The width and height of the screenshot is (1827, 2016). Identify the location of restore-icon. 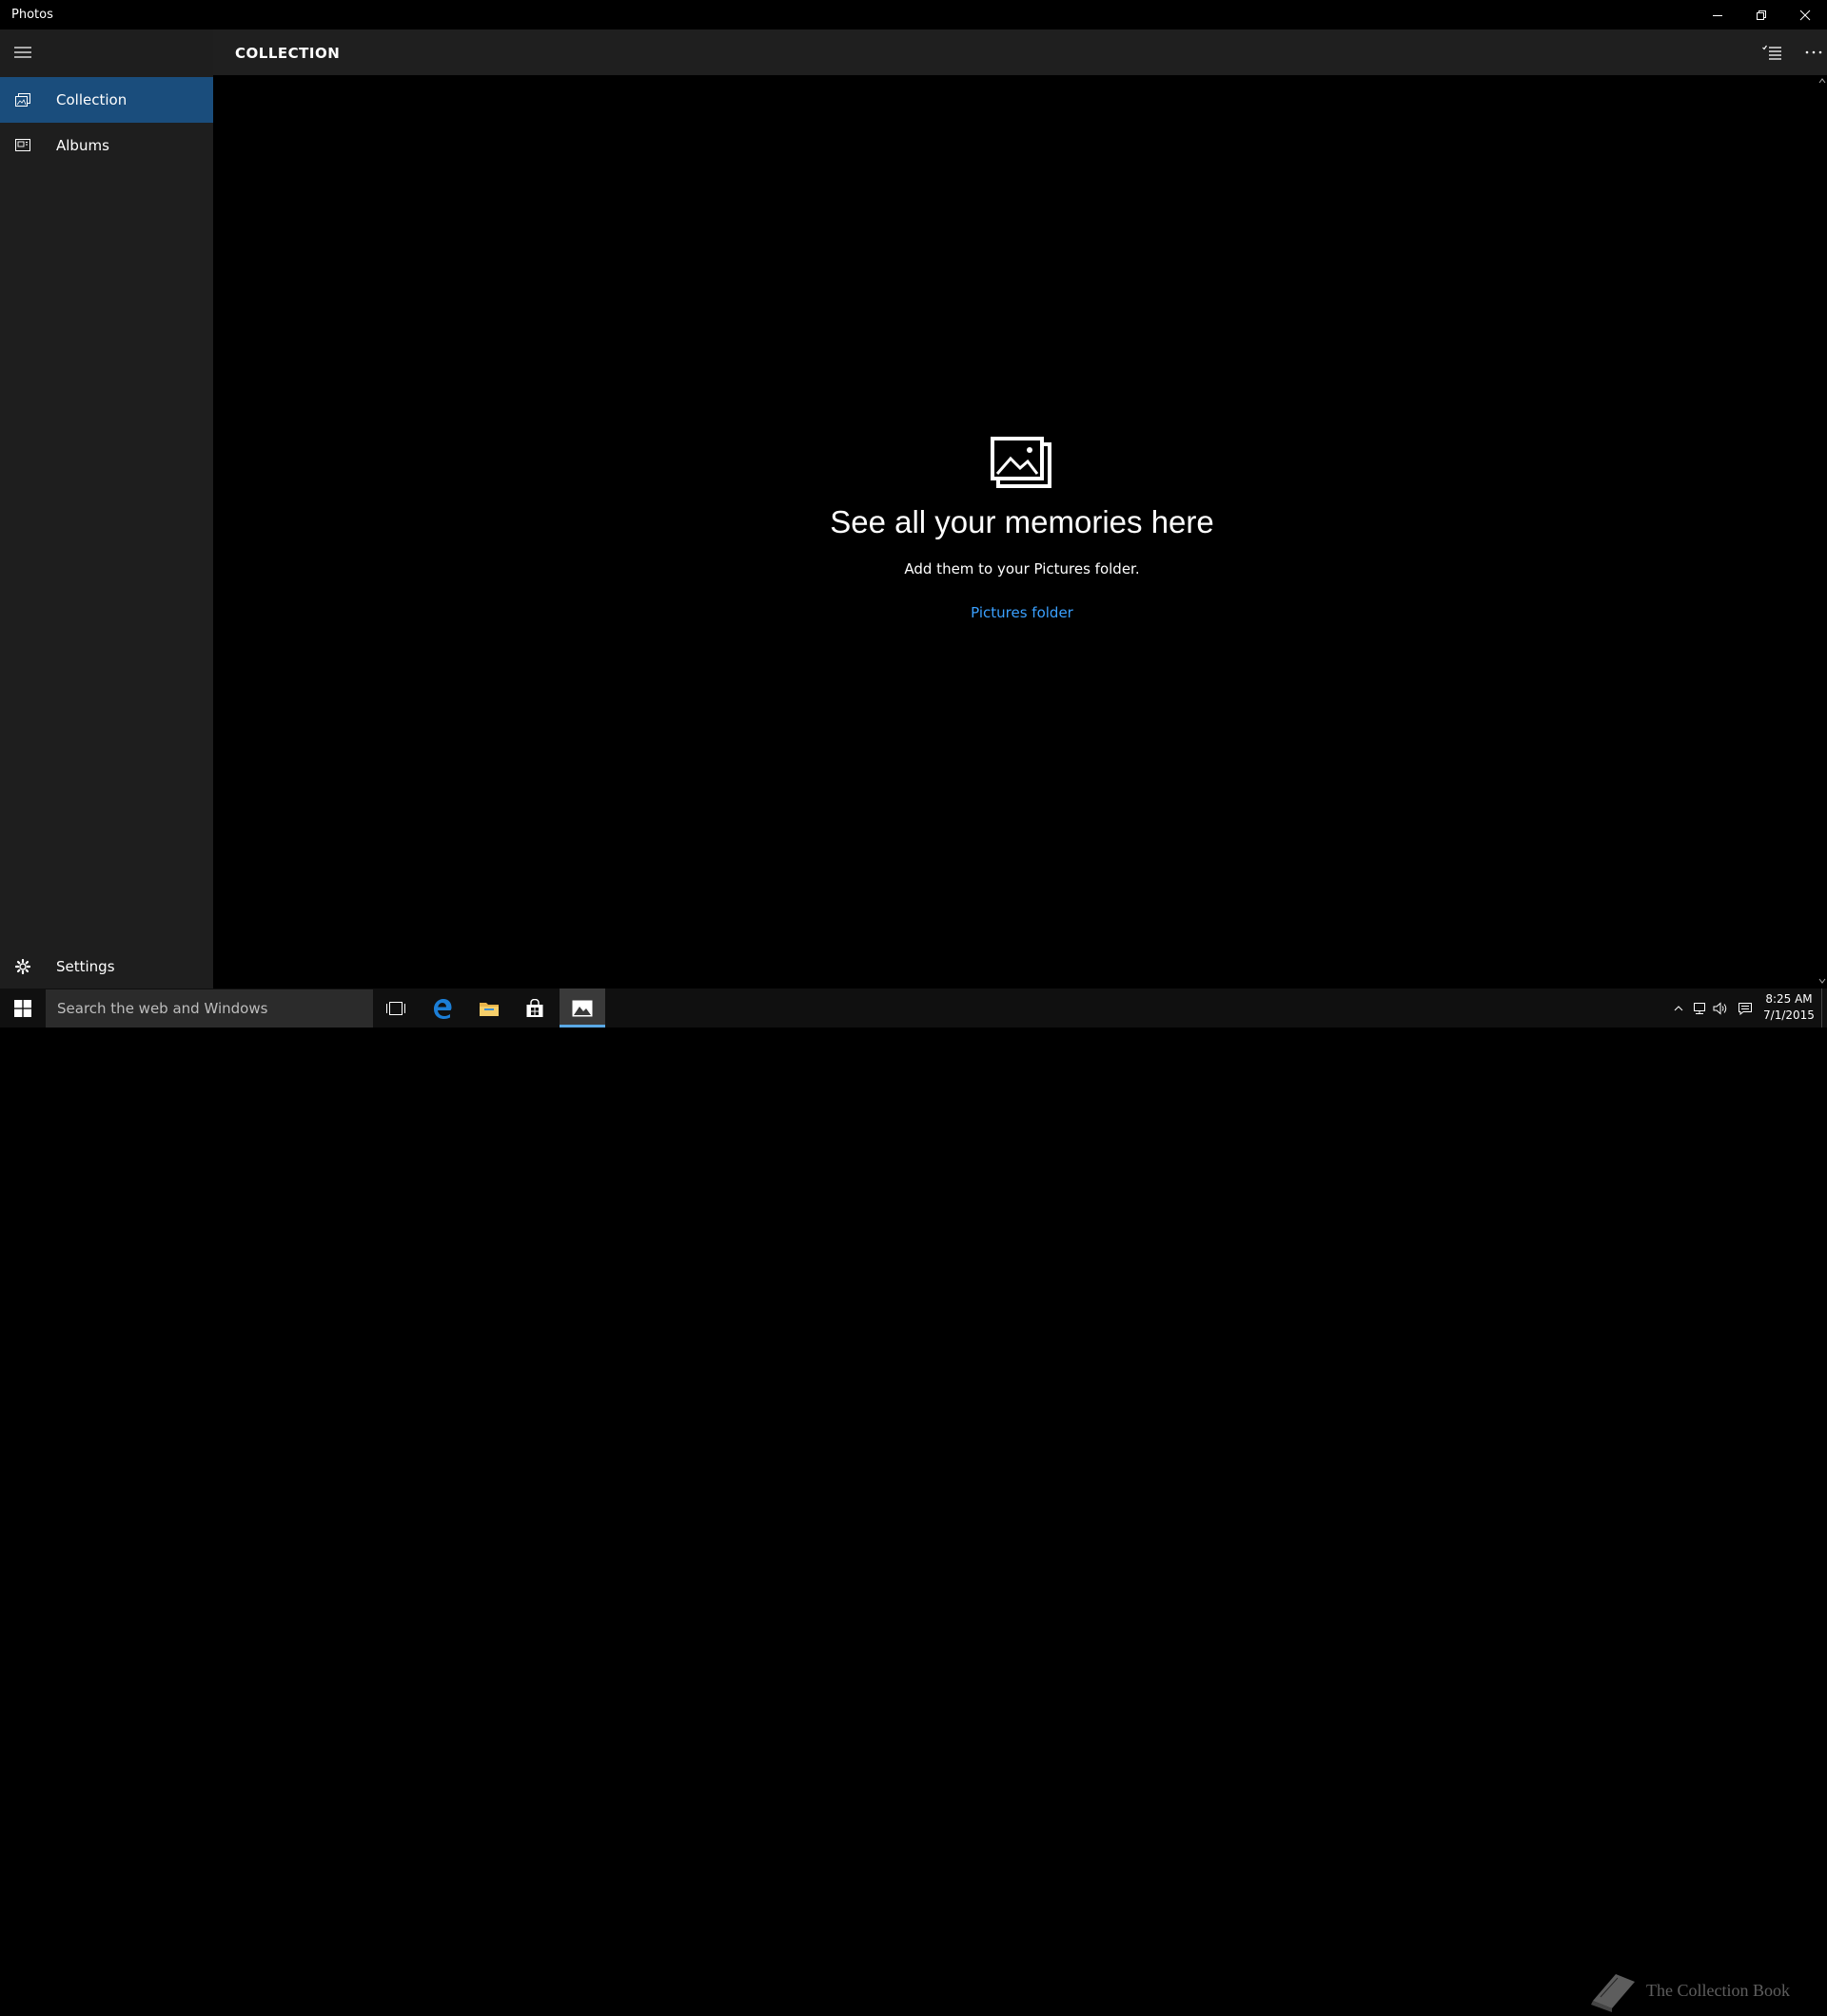
(1761, 15).